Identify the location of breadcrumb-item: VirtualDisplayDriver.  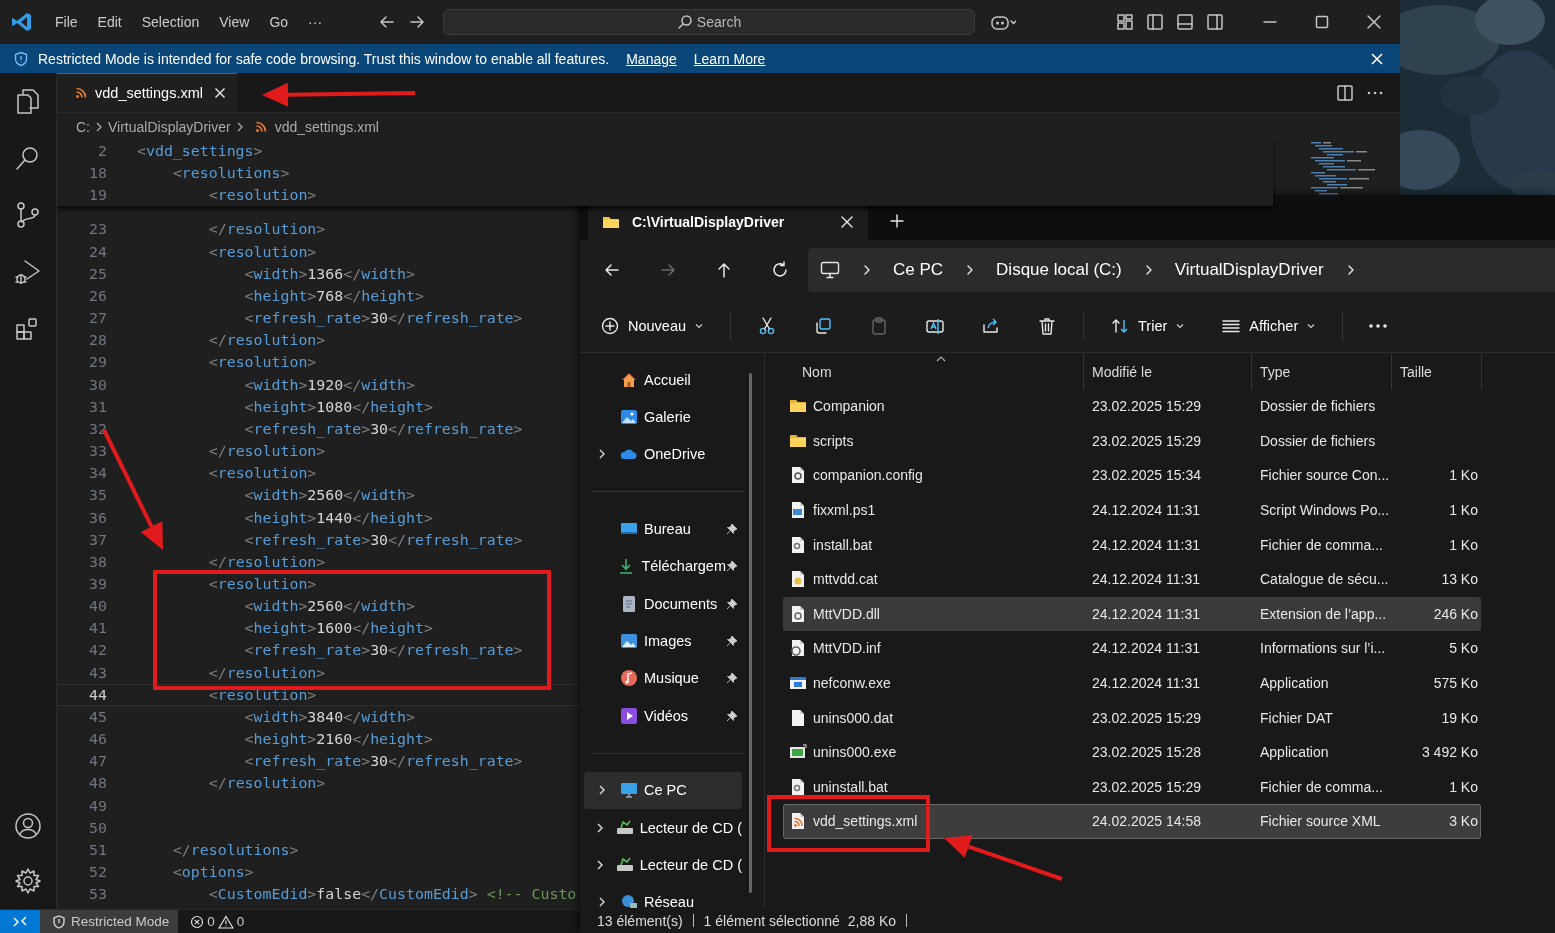
(169, 126).